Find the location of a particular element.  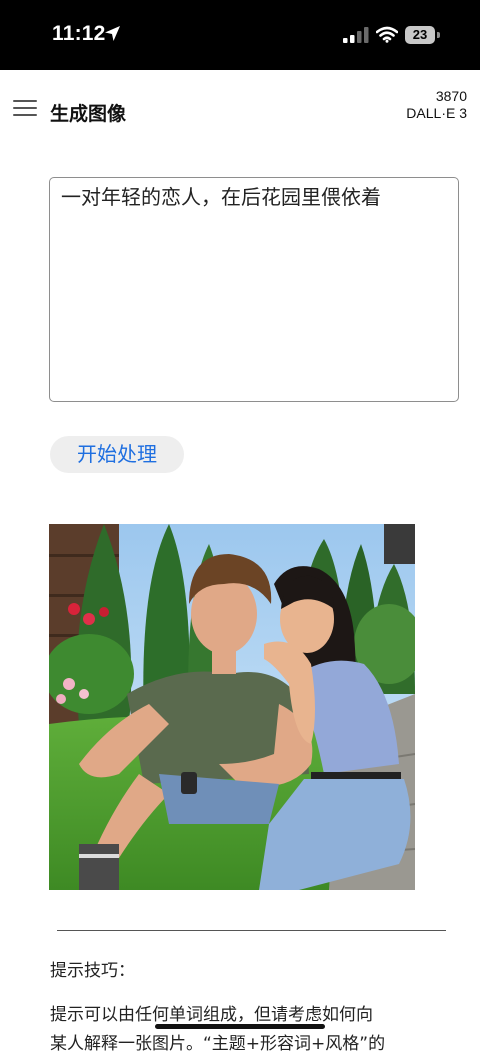

credits-count: 3870 is located at coordinates (451, 96).